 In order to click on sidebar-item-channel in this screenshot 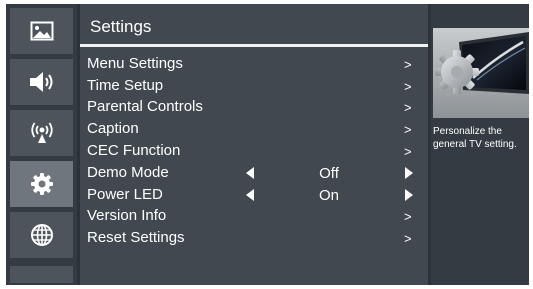, I will do `click(41, 133)`.